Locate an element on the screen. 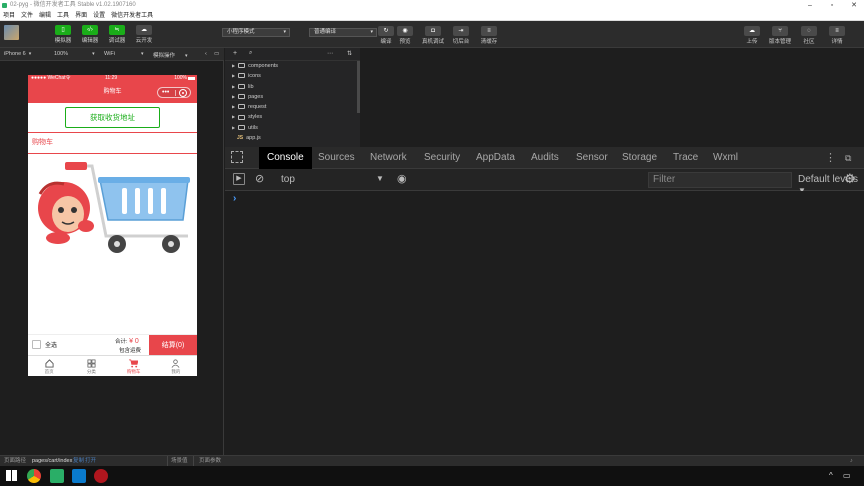 The width and height of the screenshot is (864, 486). preview-button: ◉ 预览 is located at coordinates (405, 35).